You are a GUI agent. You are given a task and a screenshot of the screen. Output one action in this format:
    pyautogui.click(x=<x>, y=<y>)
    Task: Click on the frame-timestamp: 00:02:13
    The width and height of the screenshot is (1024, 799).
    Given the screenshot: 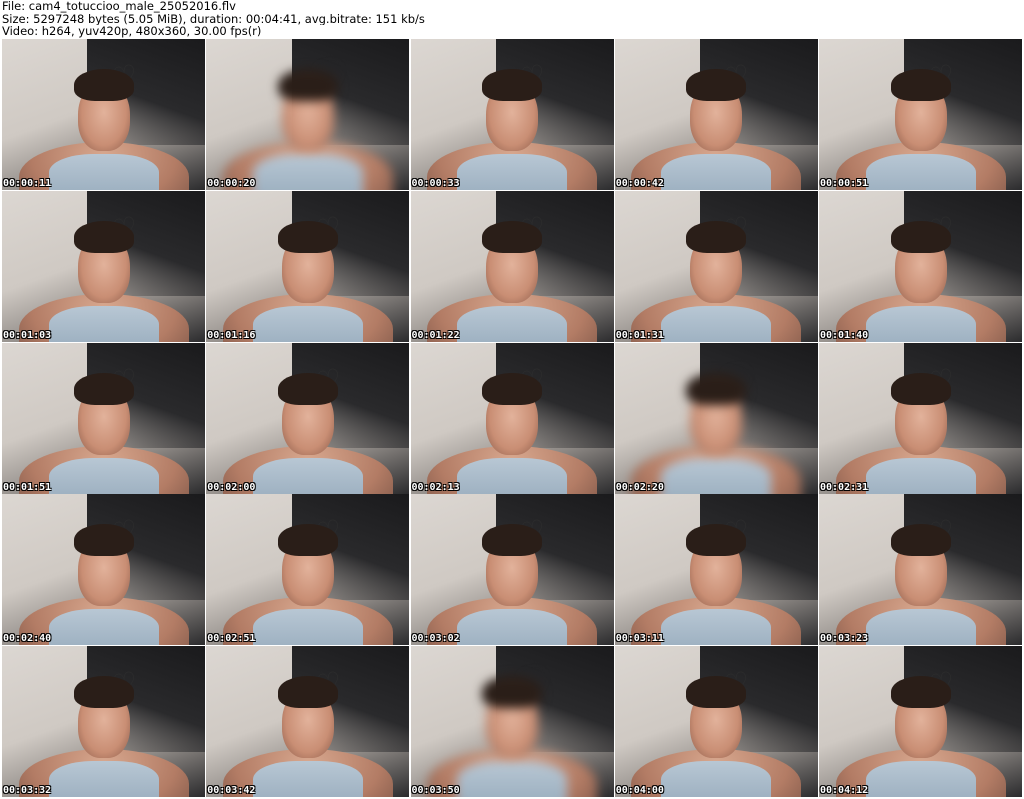 What is the action you would take?
    pyautogui.click(x=435, y=487)
    